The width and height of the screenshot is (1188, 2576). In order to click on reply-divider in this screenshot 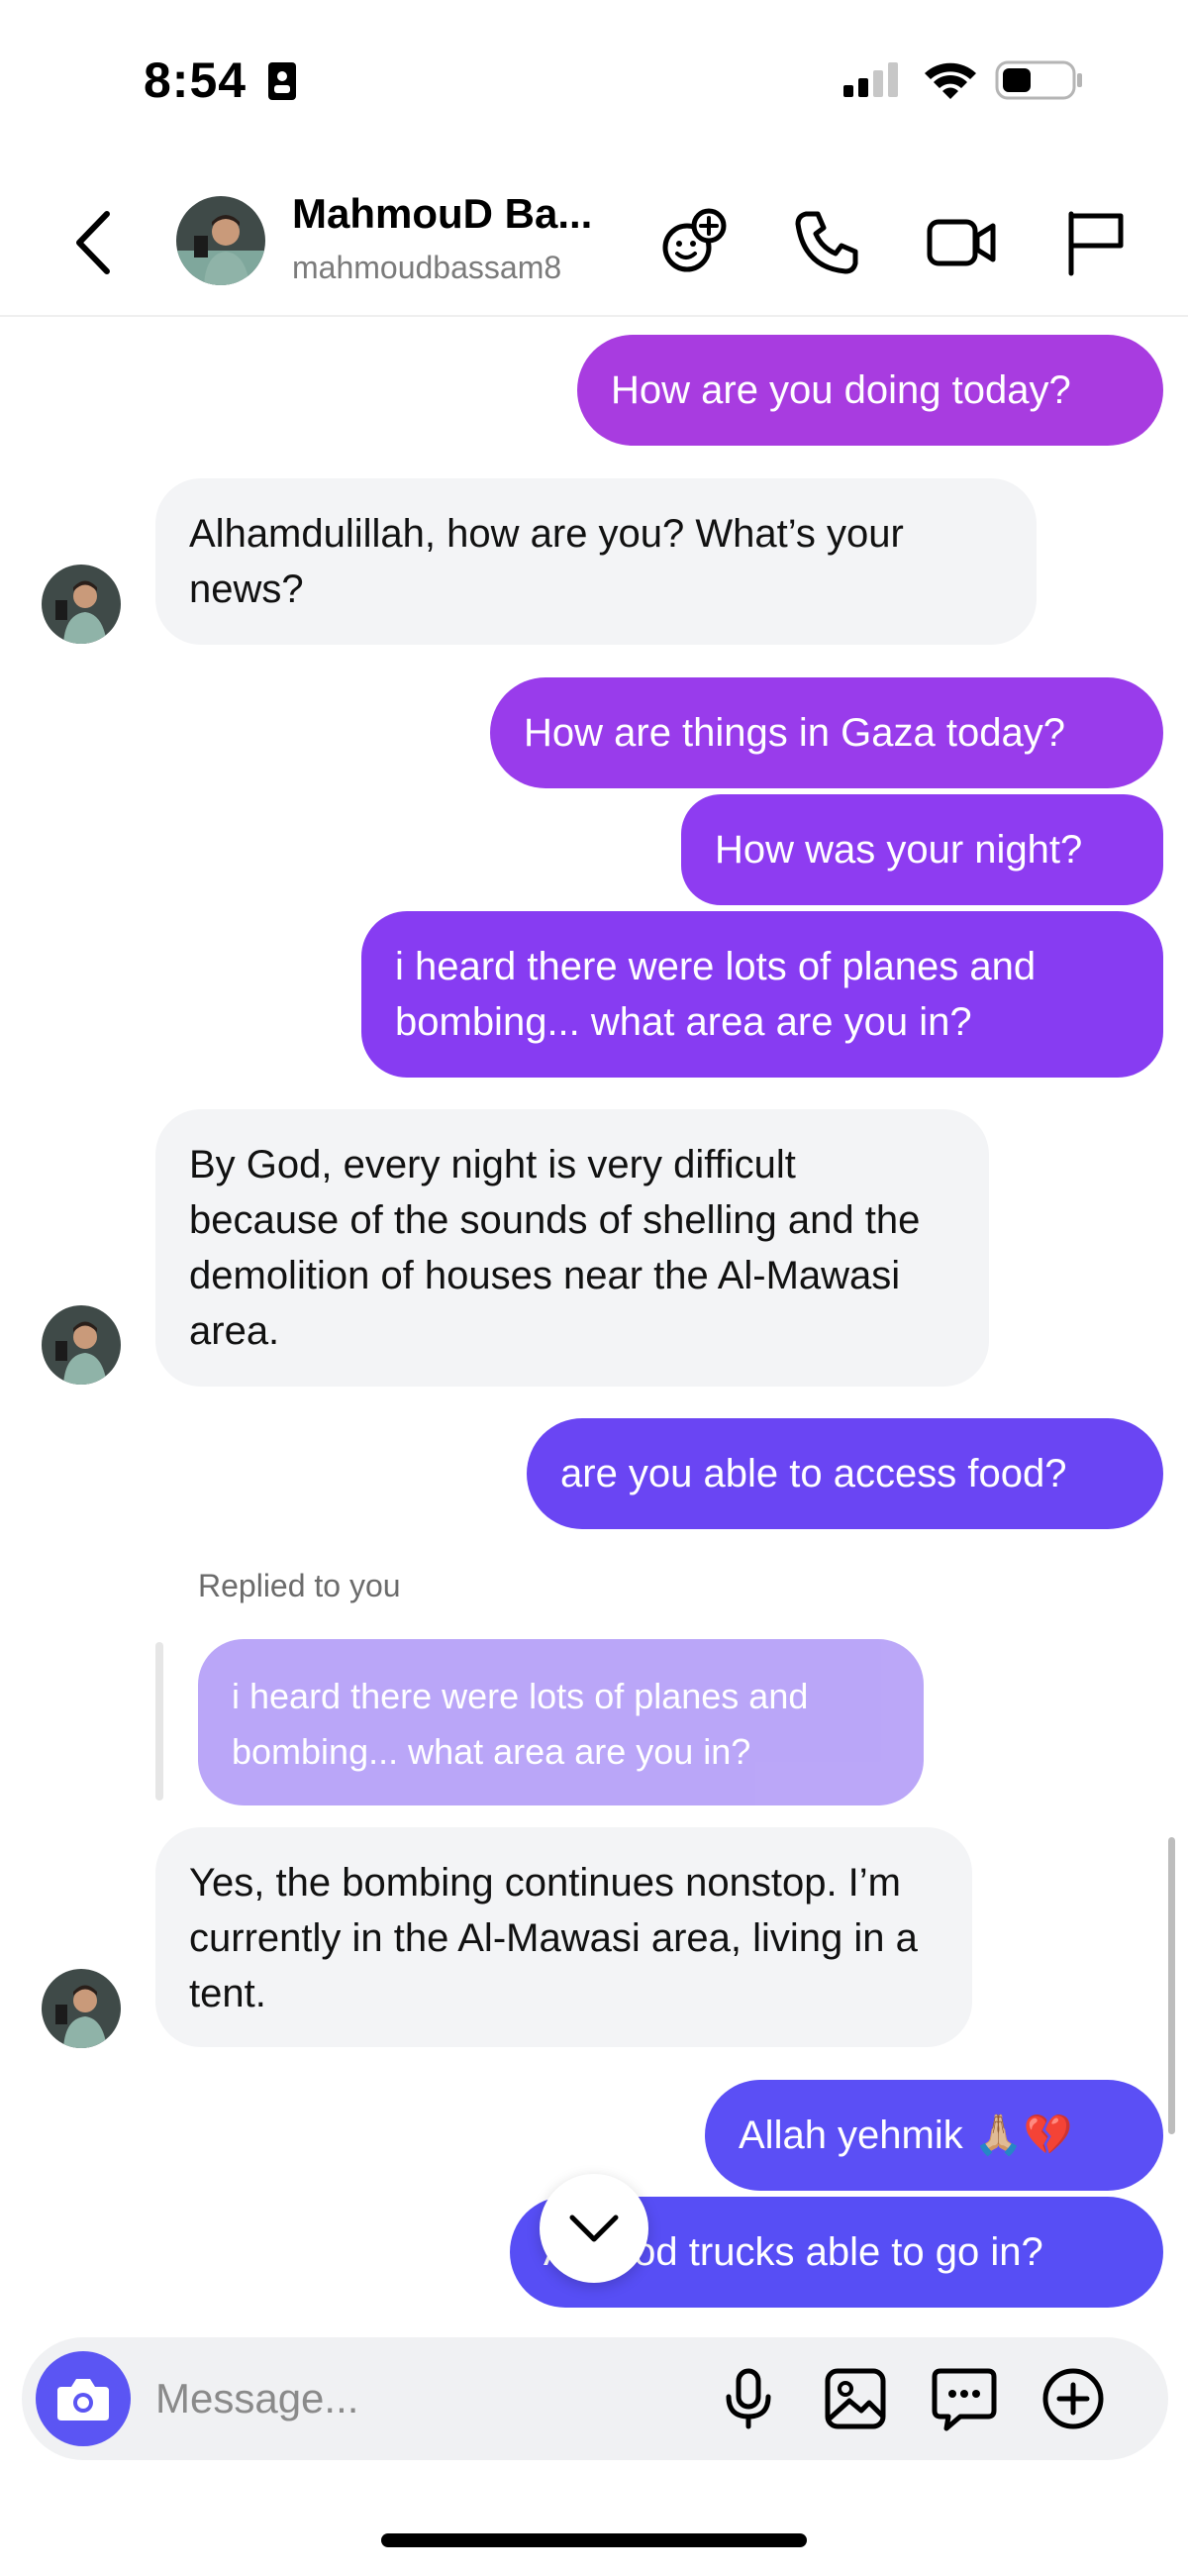, I will do `click(159, 1721)`.